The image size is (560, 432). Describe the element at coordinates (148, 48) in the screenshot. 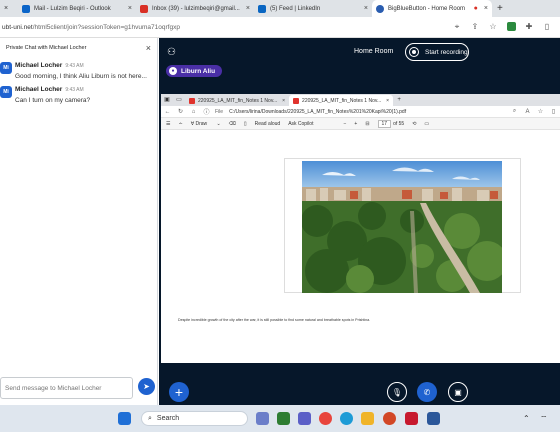

I see `close-chat-icon: ×` at that location.